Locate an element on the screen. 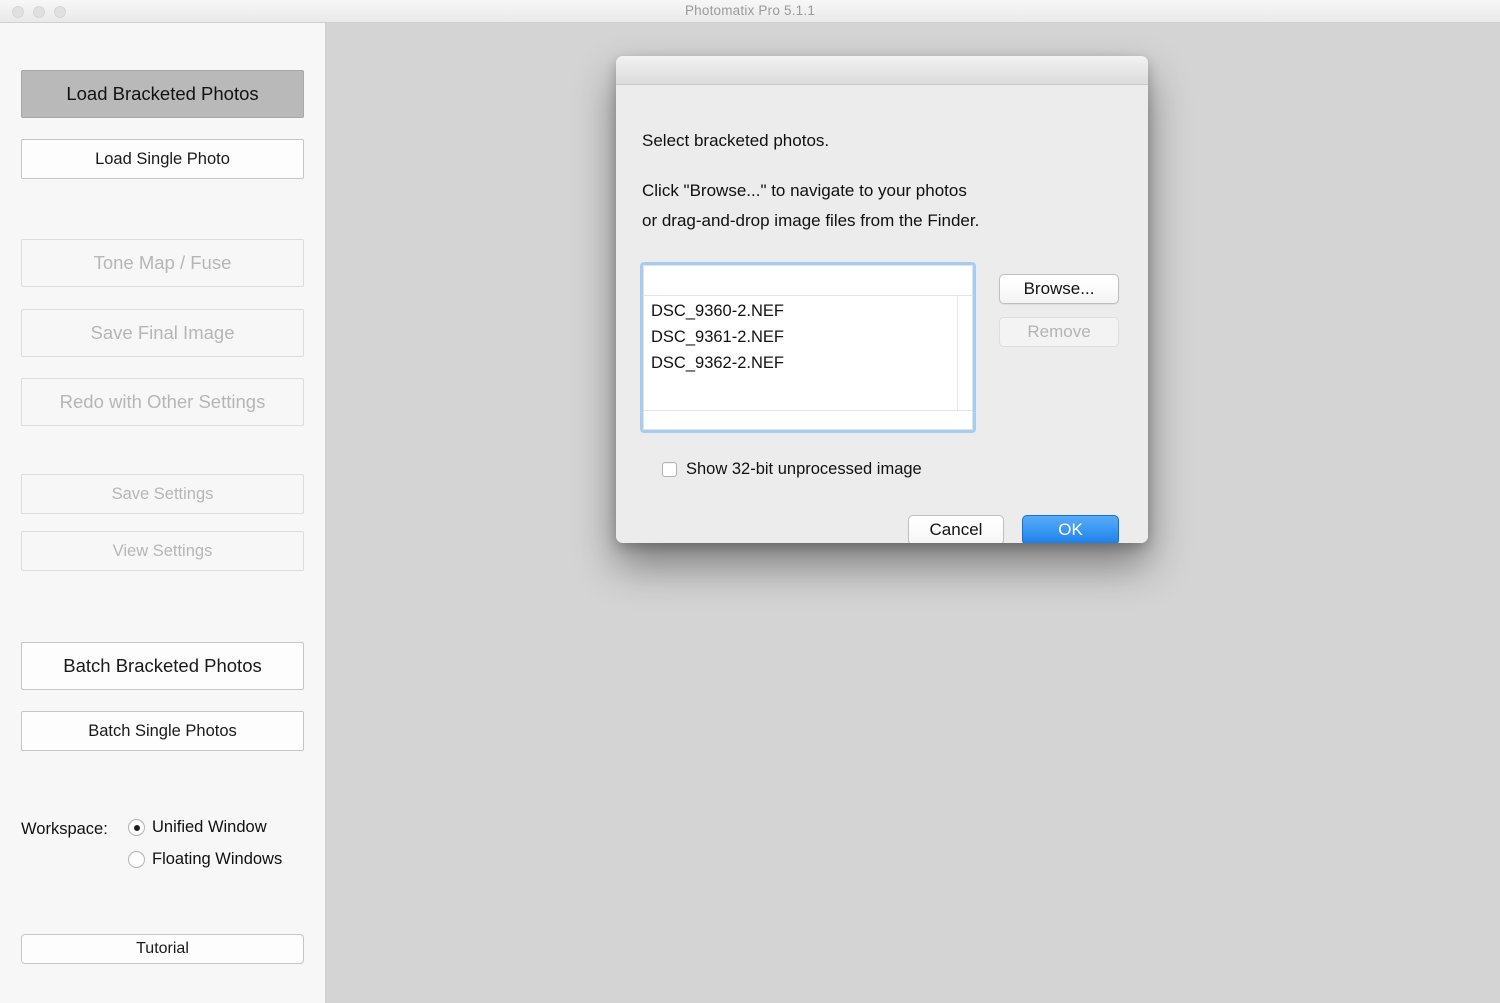 This screenshot has width=1500, height=1003. window-titlebar: Photomatix Pro 5.1.1 is located at coordinates (750, 11).